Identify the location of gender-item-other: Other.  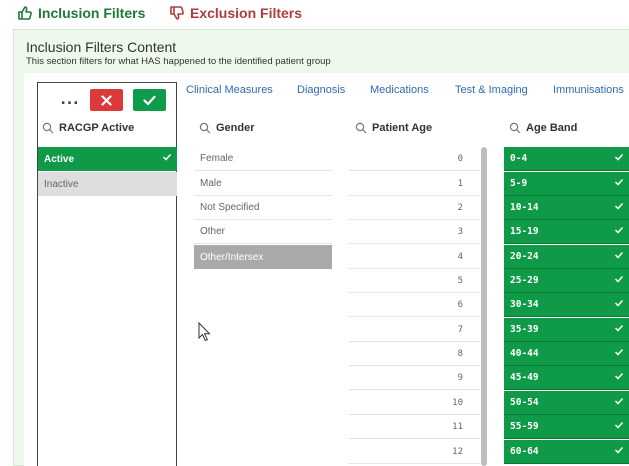
(263, 232).